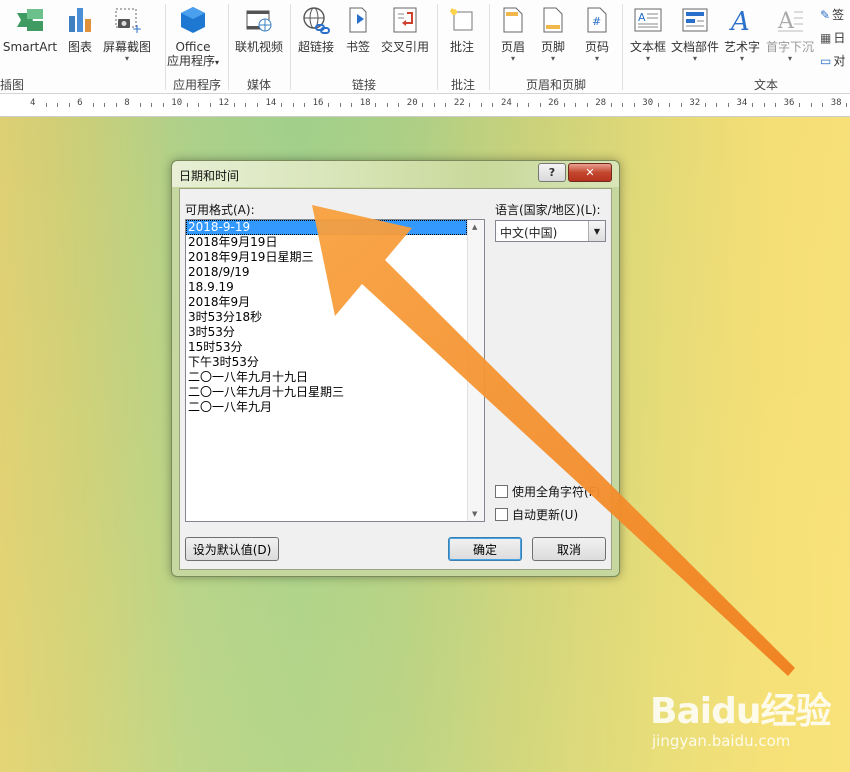  Describe the element at coordinates (590, 172) in the screenshot. I see `close-button: ✕` at that location.